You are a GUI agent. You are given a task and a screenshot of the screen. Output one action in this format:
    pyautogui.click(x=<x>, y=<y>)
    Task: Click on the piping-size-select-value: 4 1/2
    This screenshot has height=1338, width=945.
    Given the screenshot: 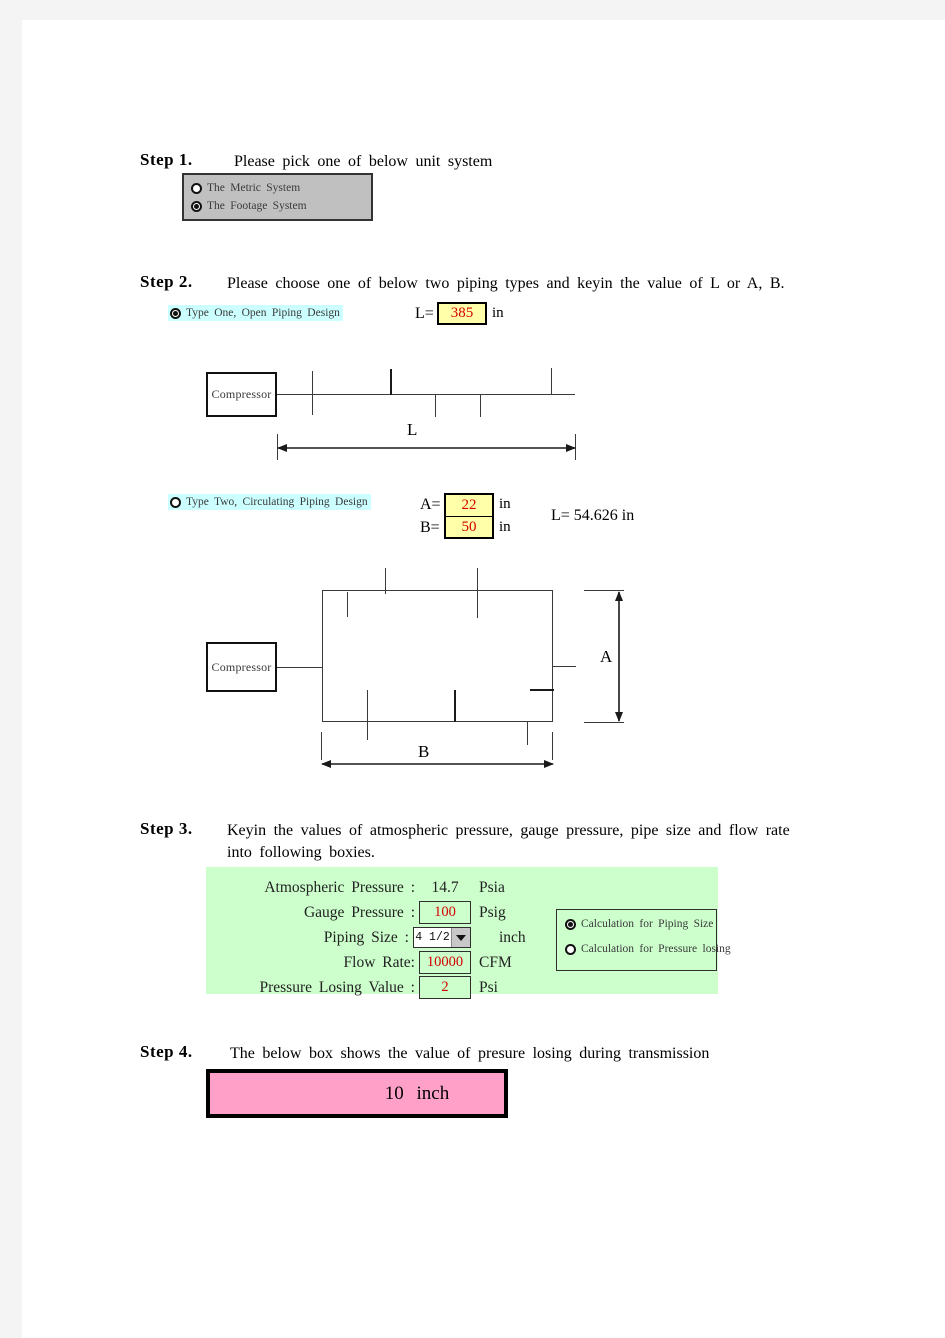 What is the action you would take?
    pyautogui.click(x=432, y=937)
    